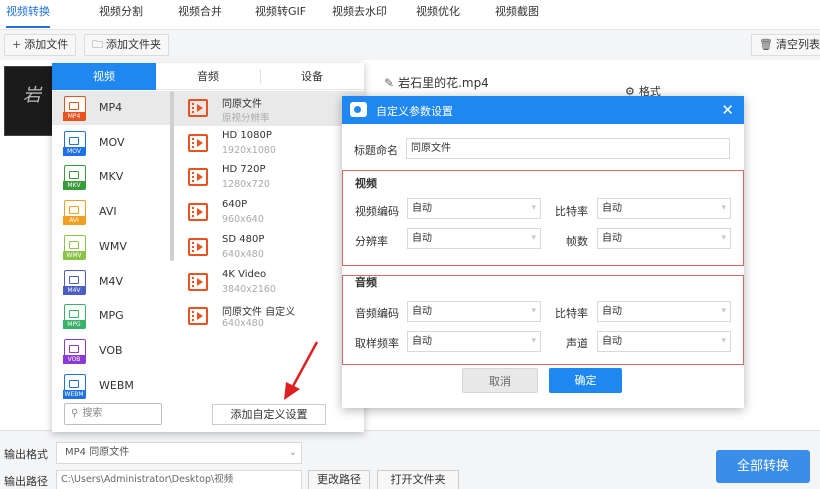 Image resolution: width=820 pixels, height=489 pixels. I want to click on change-path-button: 更改路径, so click(339, 479).